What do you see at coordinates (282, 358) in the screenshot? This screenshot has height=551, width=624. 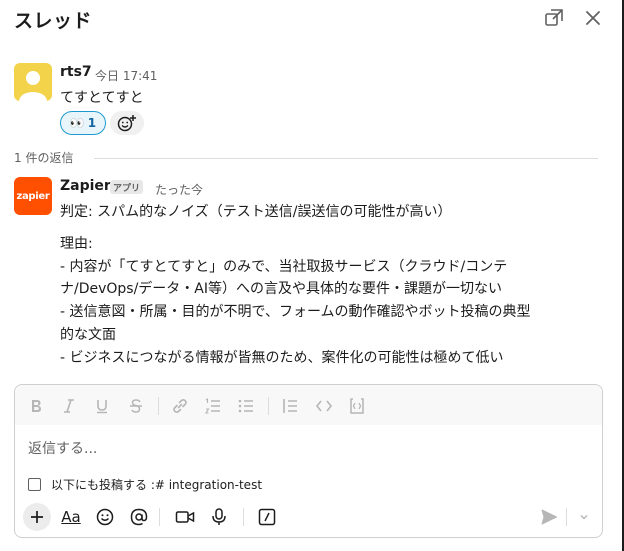 I see `message-line: - ビジネスにつながる情報が皆無のため、案件化の可能性は極めて低い` at bounding box center [282, 358].